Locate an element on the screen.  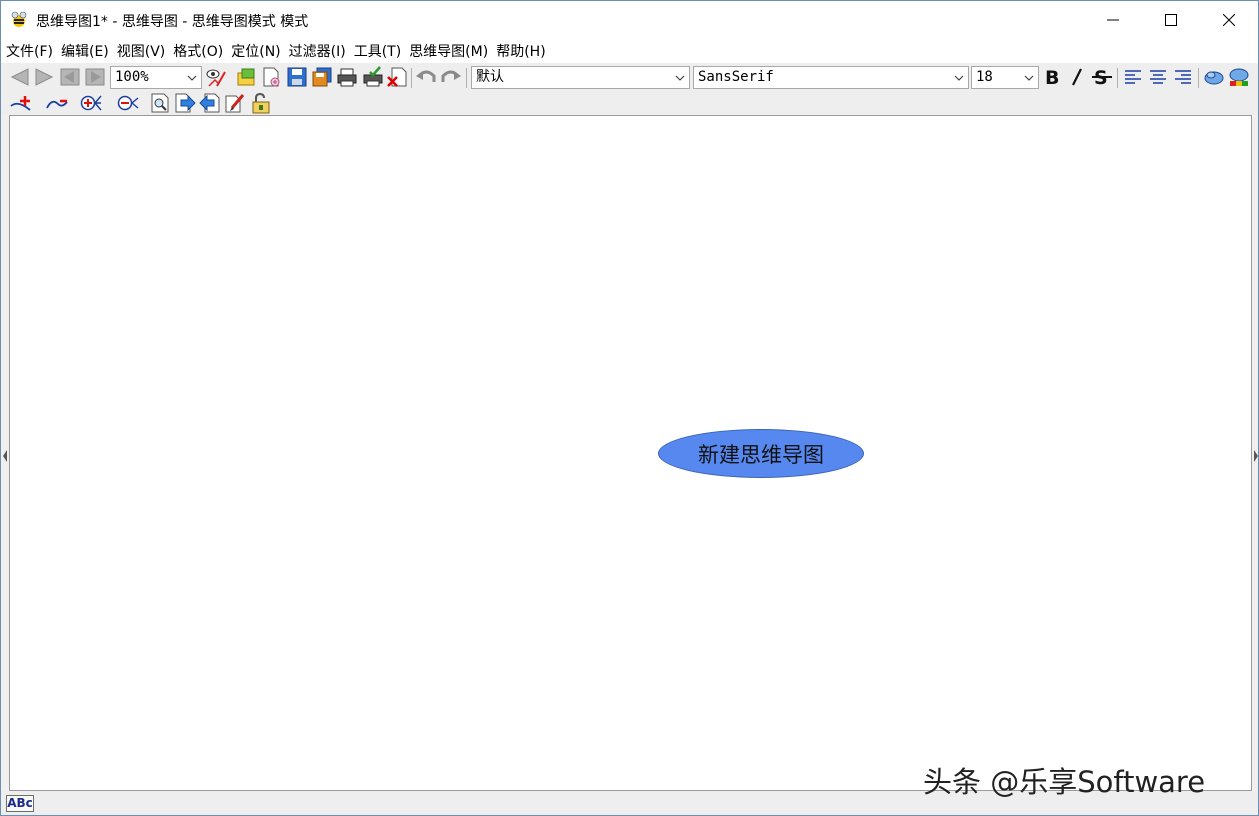
italic-icon is located at coordinates (1077, 77).